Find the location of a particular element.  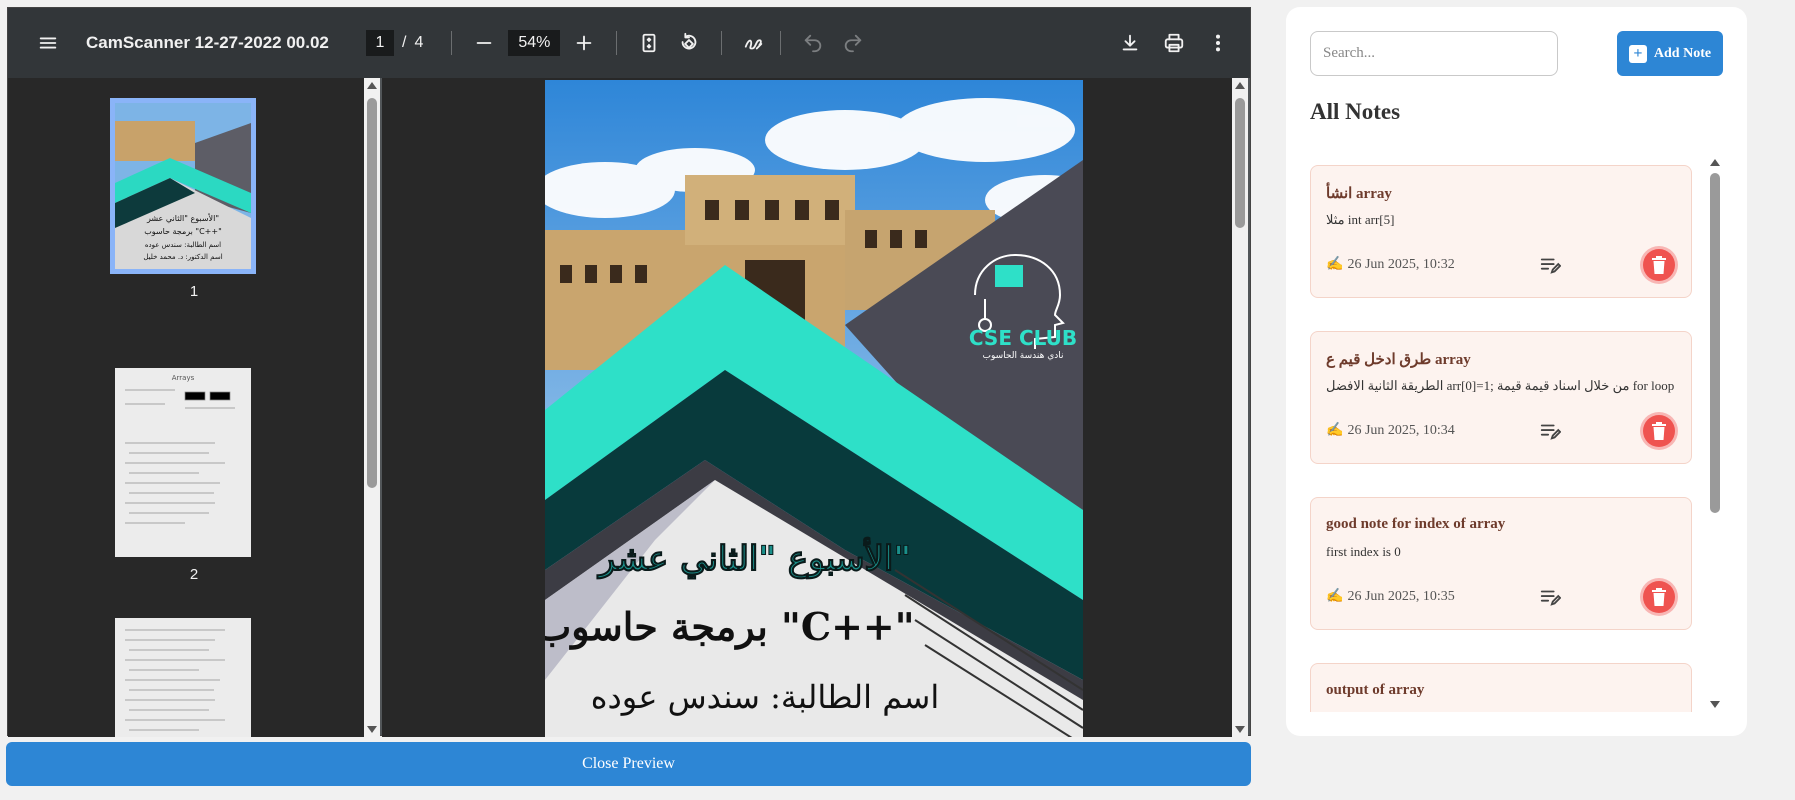

menu-icon is located at coordinates (48, 43).